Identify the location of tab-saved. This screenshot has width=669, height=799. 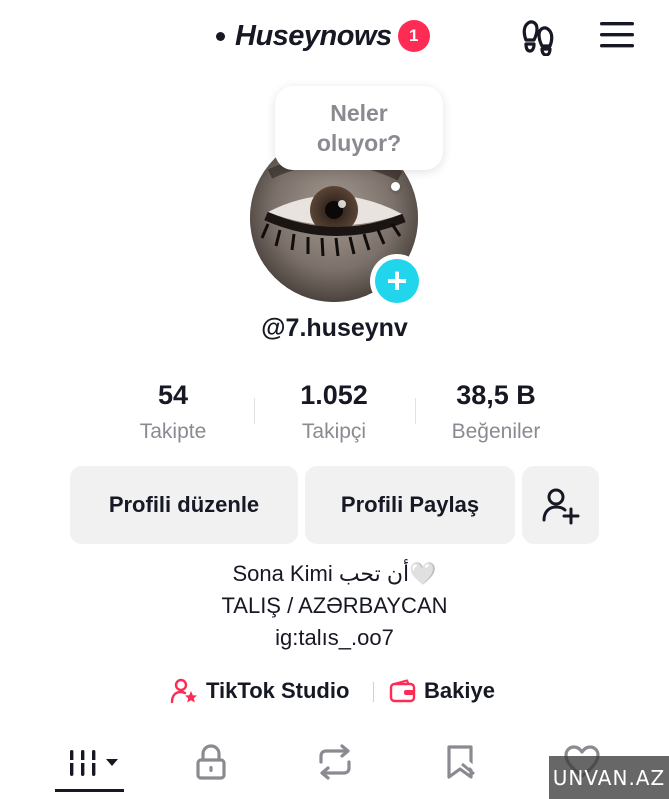
(460, 762).